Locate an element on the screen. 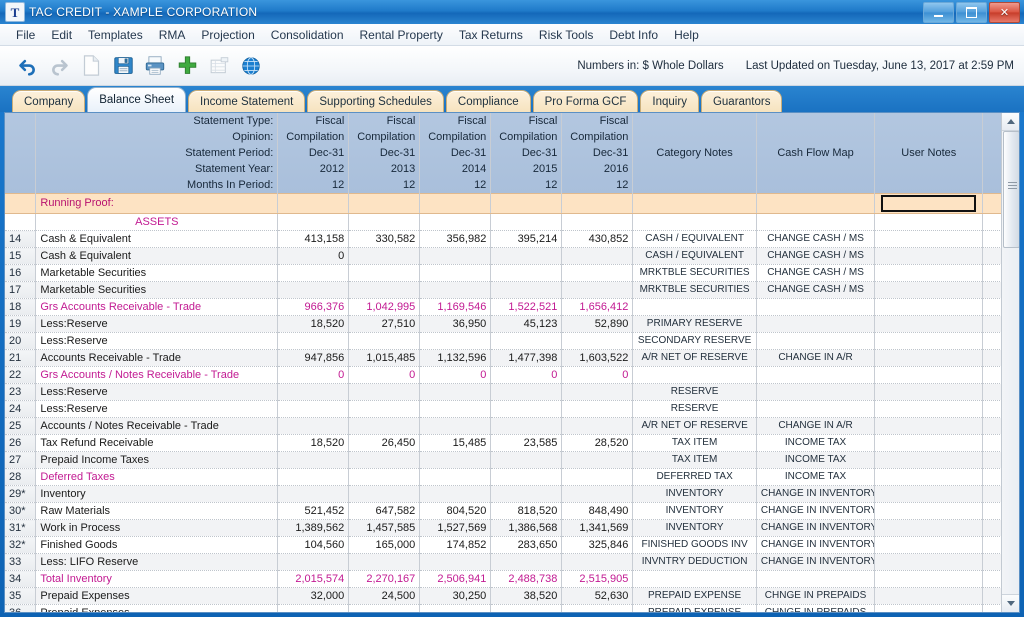 Image resolution: width=1024 pixels, height=617 pixels. menu-item-edit: Edit is located at coordinates (61, 35).